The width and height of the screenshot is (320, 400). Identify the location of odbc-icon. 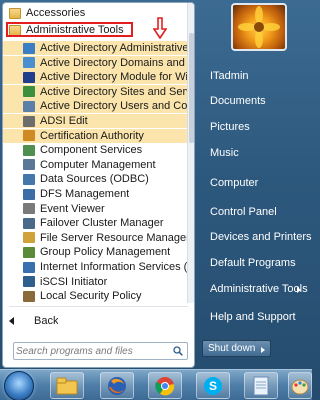
(29, 179).